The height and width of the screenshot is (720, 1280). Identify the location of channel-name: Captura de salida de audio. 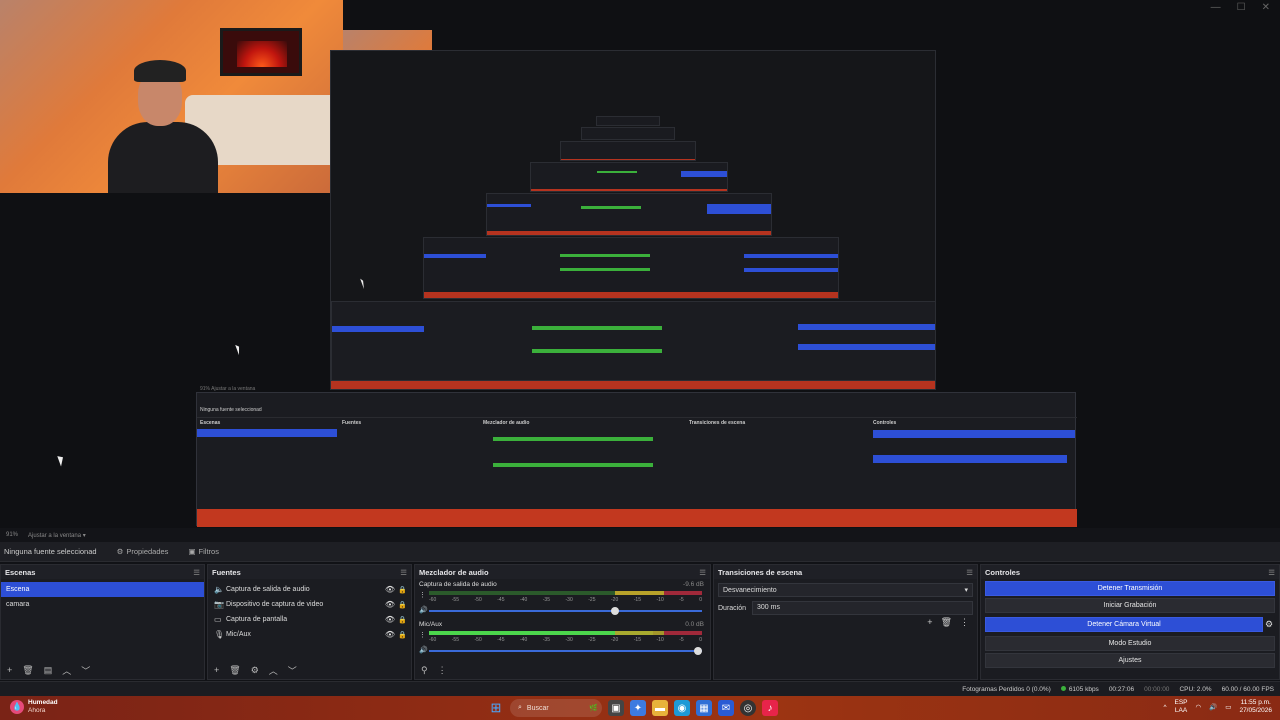
(458, 584).